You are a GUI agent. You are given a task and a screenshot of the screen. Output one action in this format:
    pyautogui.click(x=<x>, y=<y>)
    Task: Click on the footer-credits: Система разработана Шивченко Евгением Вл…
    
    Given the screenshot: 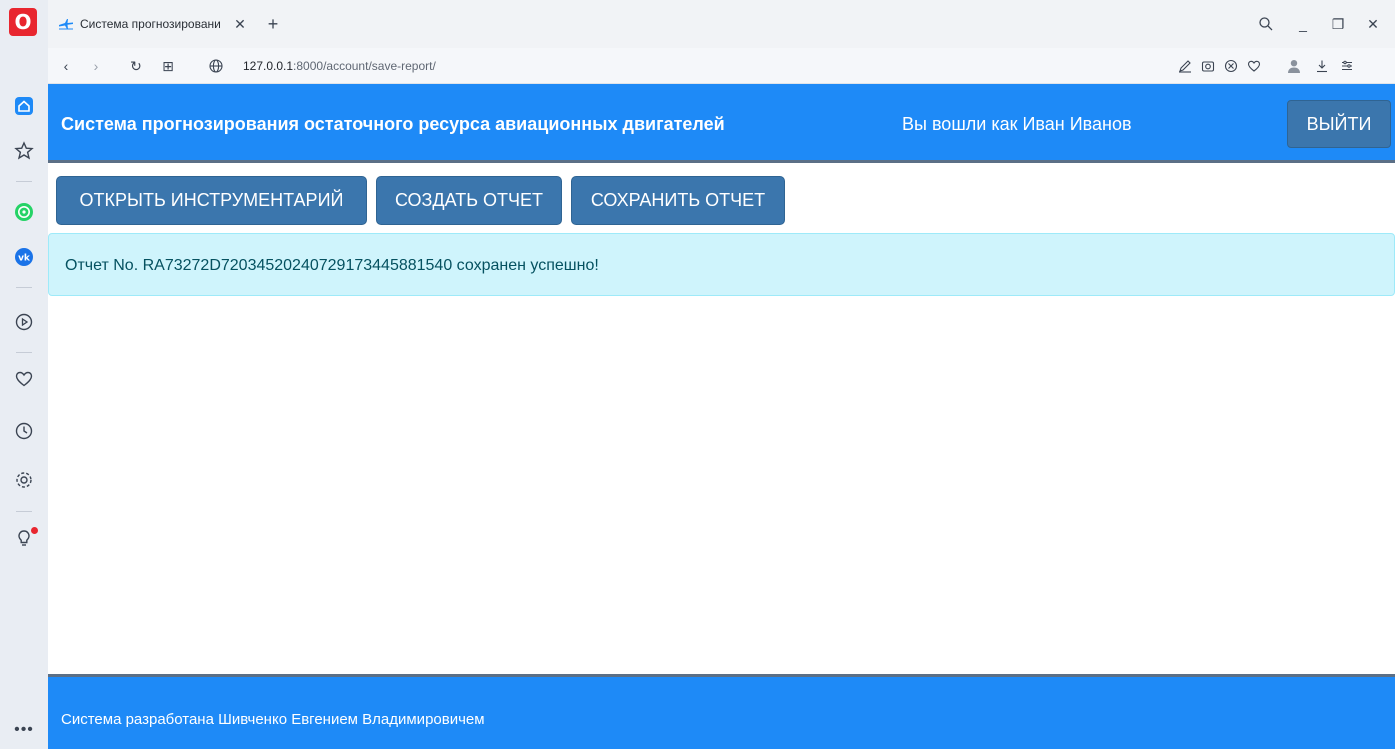 What is the action you would take?
    pyautogui.click(x=273, y=719)
    